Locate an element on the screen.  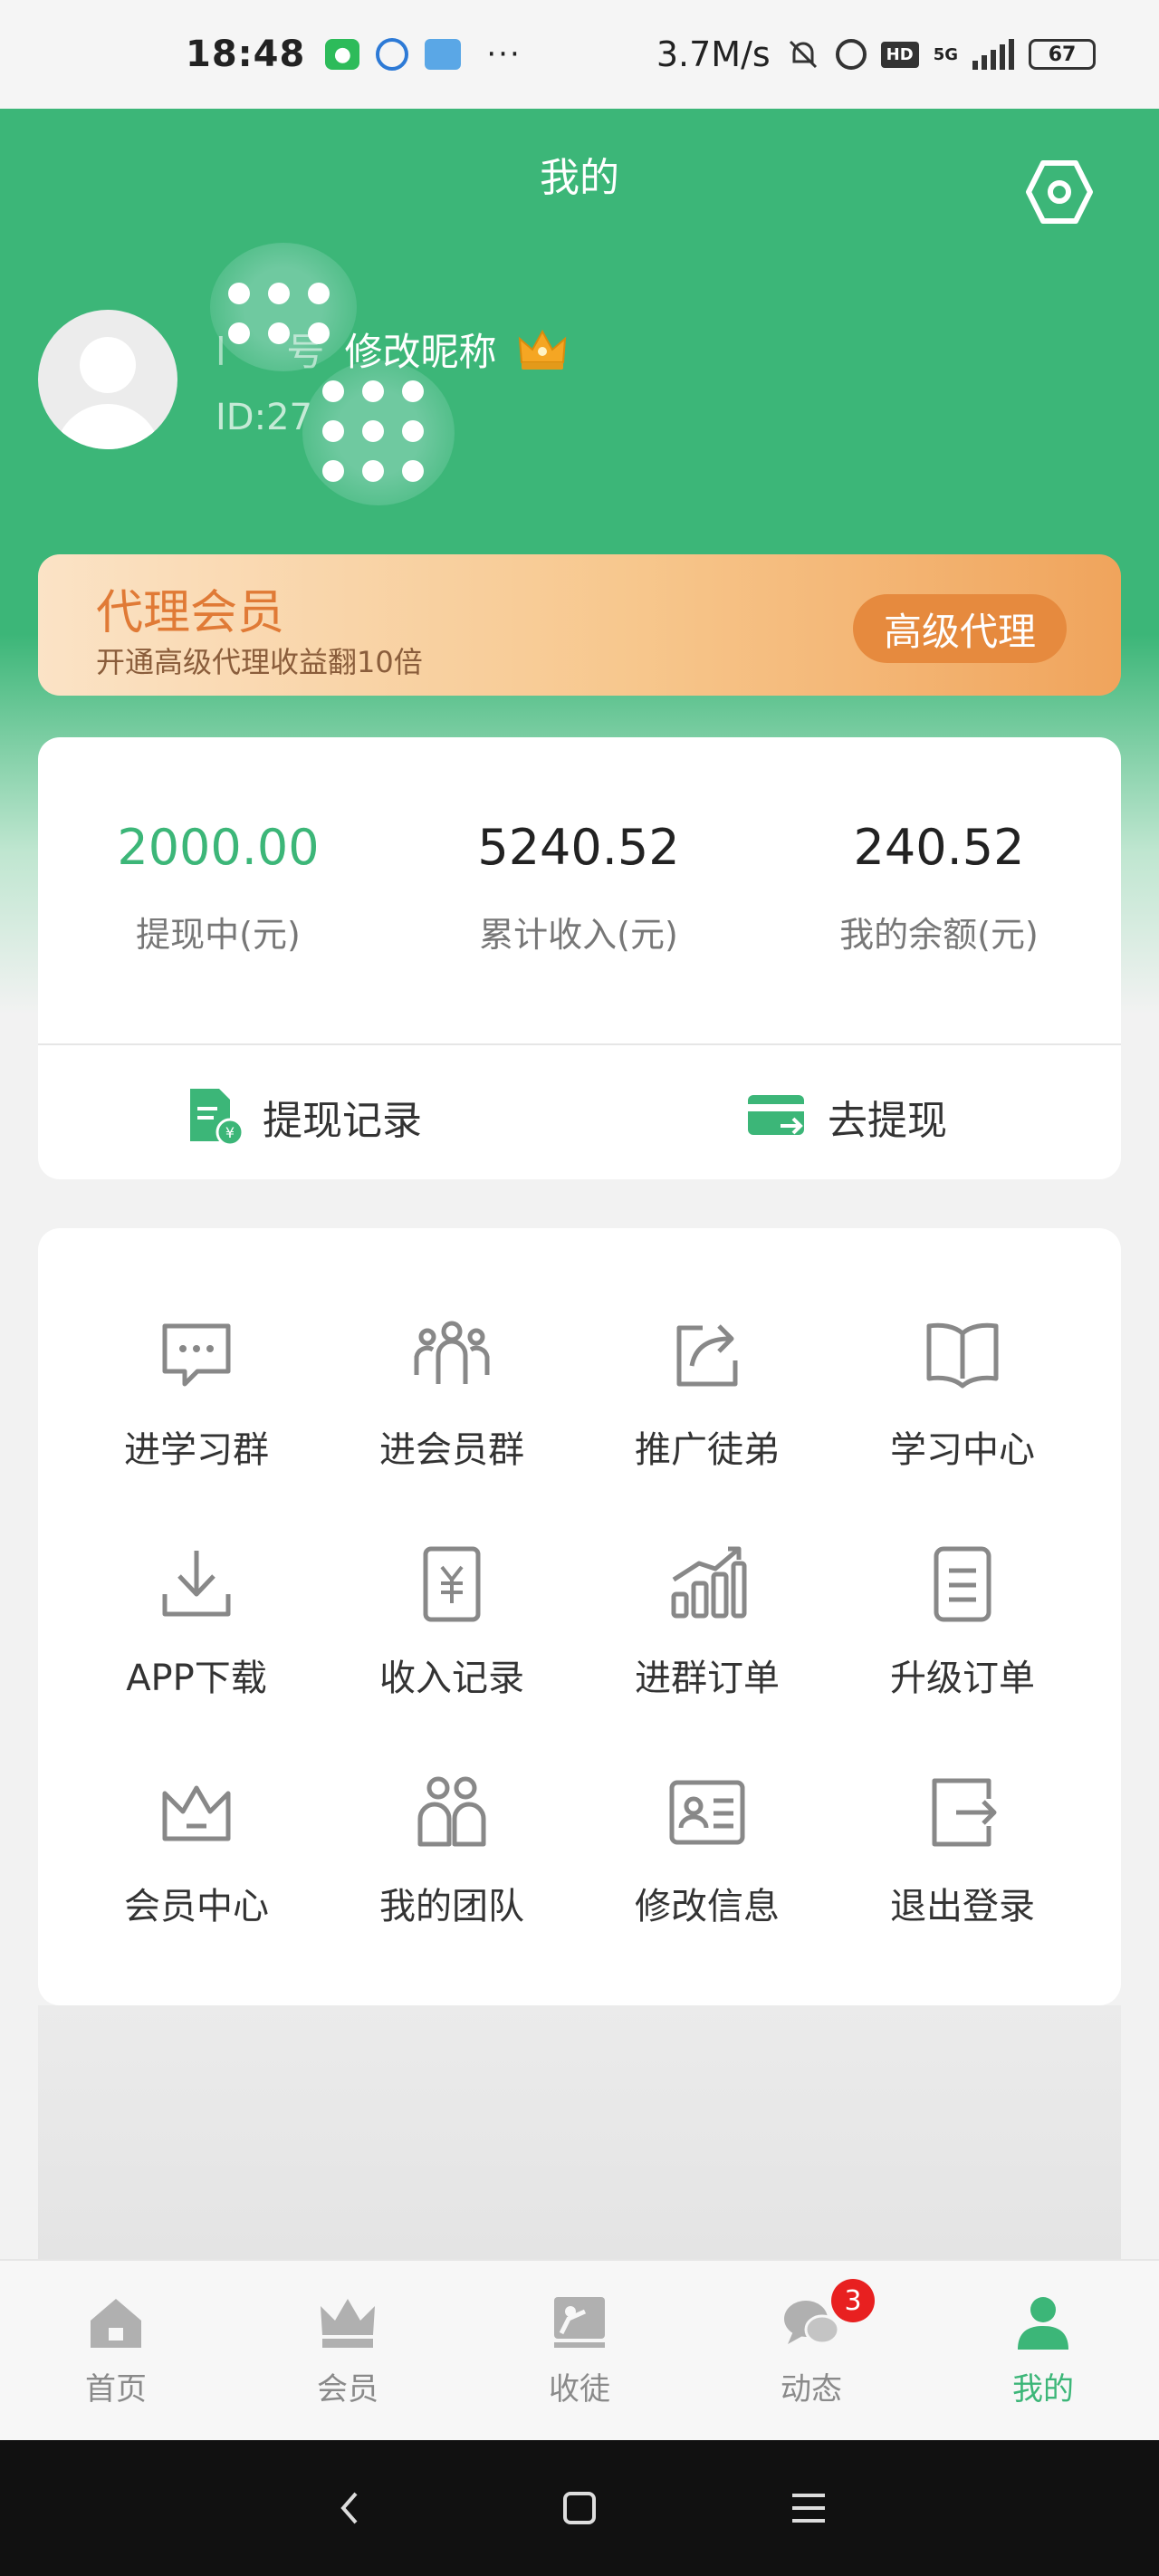
tab-label: 会员 is located at coordinates (348, 2389).